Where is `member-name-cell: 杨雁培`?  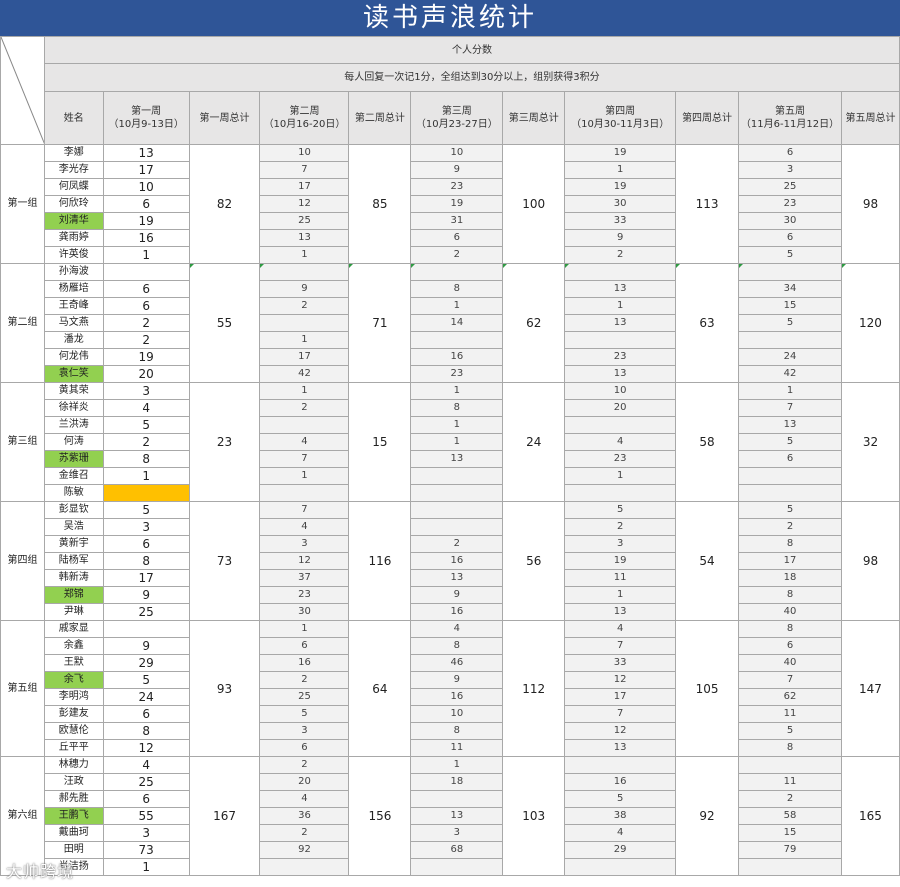 member-name-cell: 杨雁培 is located at coordinates (73, 289).